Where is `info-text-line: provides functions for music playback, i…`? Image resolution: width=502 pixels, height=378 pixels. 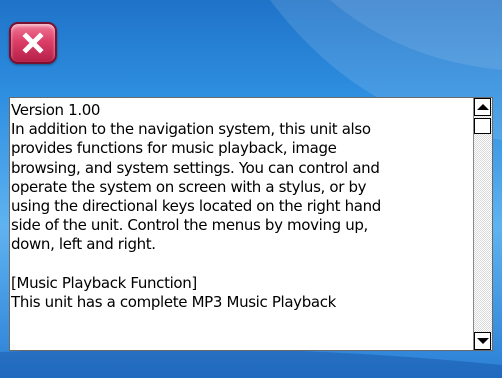 info-text-line: provides functions for music playback, i… is located at coordinates (174, 148).